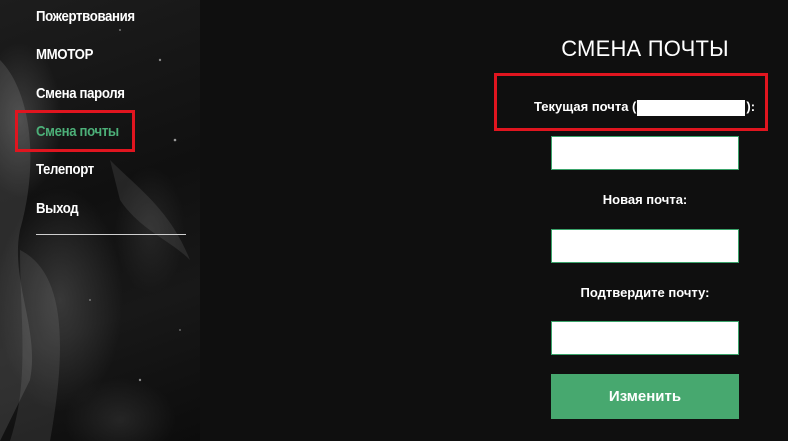 Image resolution: width=788 pixels, height=441 pixels. I want to click on new-email-field, so click(645, 246).